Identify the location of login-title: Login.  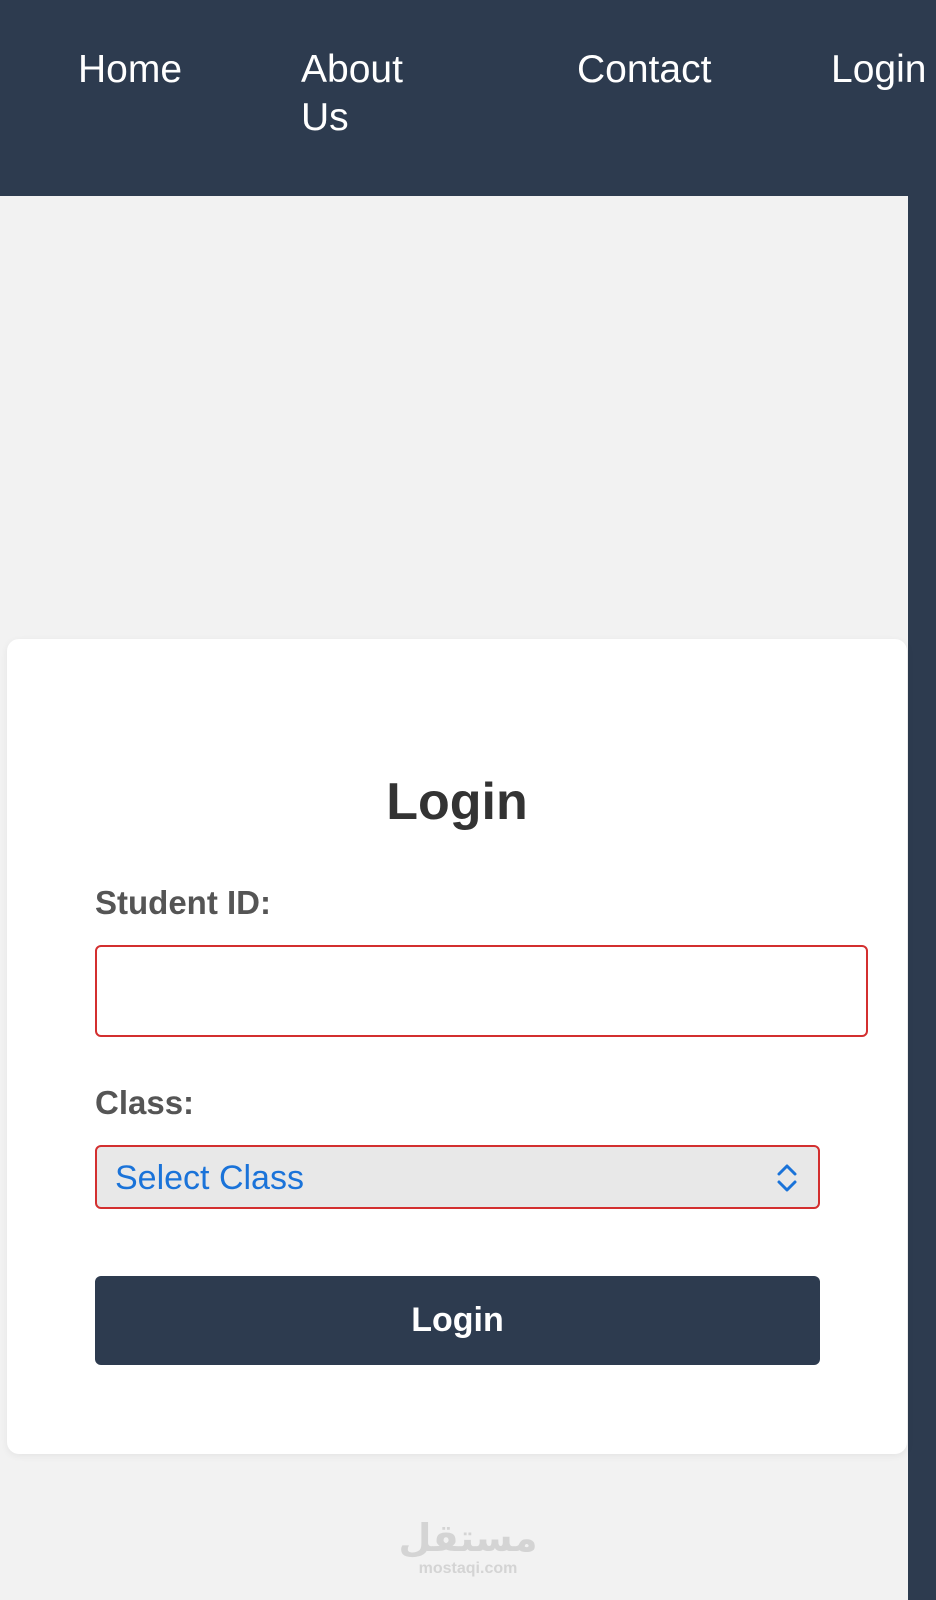
(457, 802).